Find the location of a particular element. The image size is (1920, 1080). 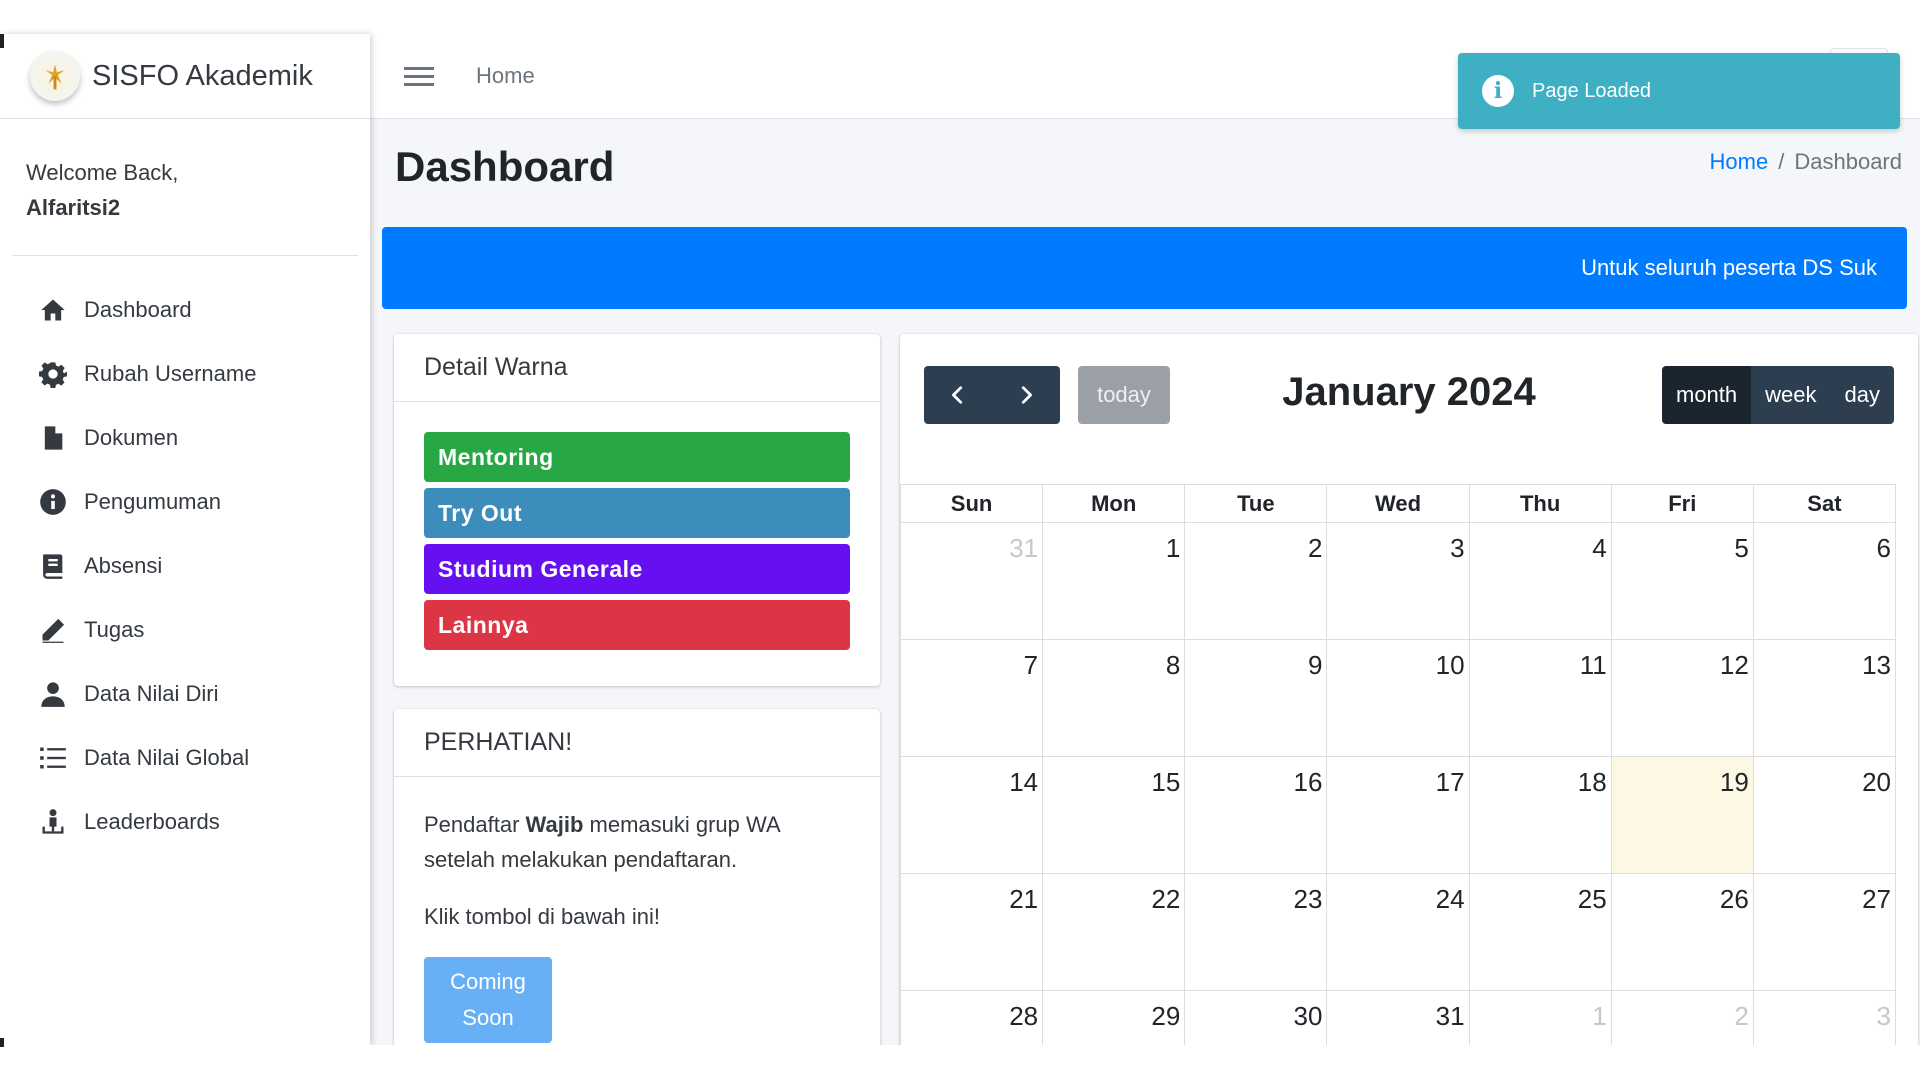

notice-title: PERHATIAN! is located at coordinates (637, 743).